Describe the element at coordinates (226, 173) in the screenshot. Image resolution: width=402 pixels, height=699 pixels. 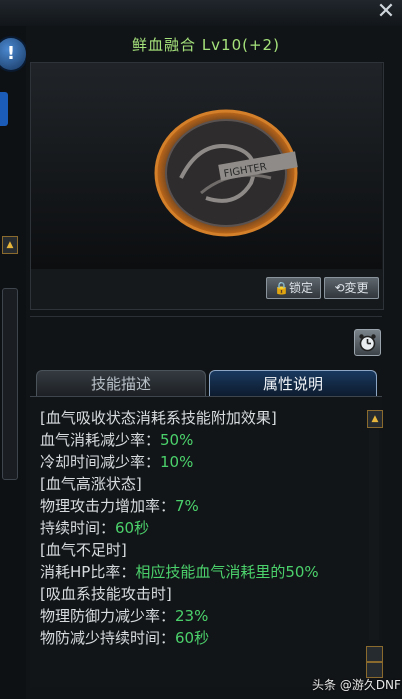
I see `game-logo-icon: FIGHTER` at that location.